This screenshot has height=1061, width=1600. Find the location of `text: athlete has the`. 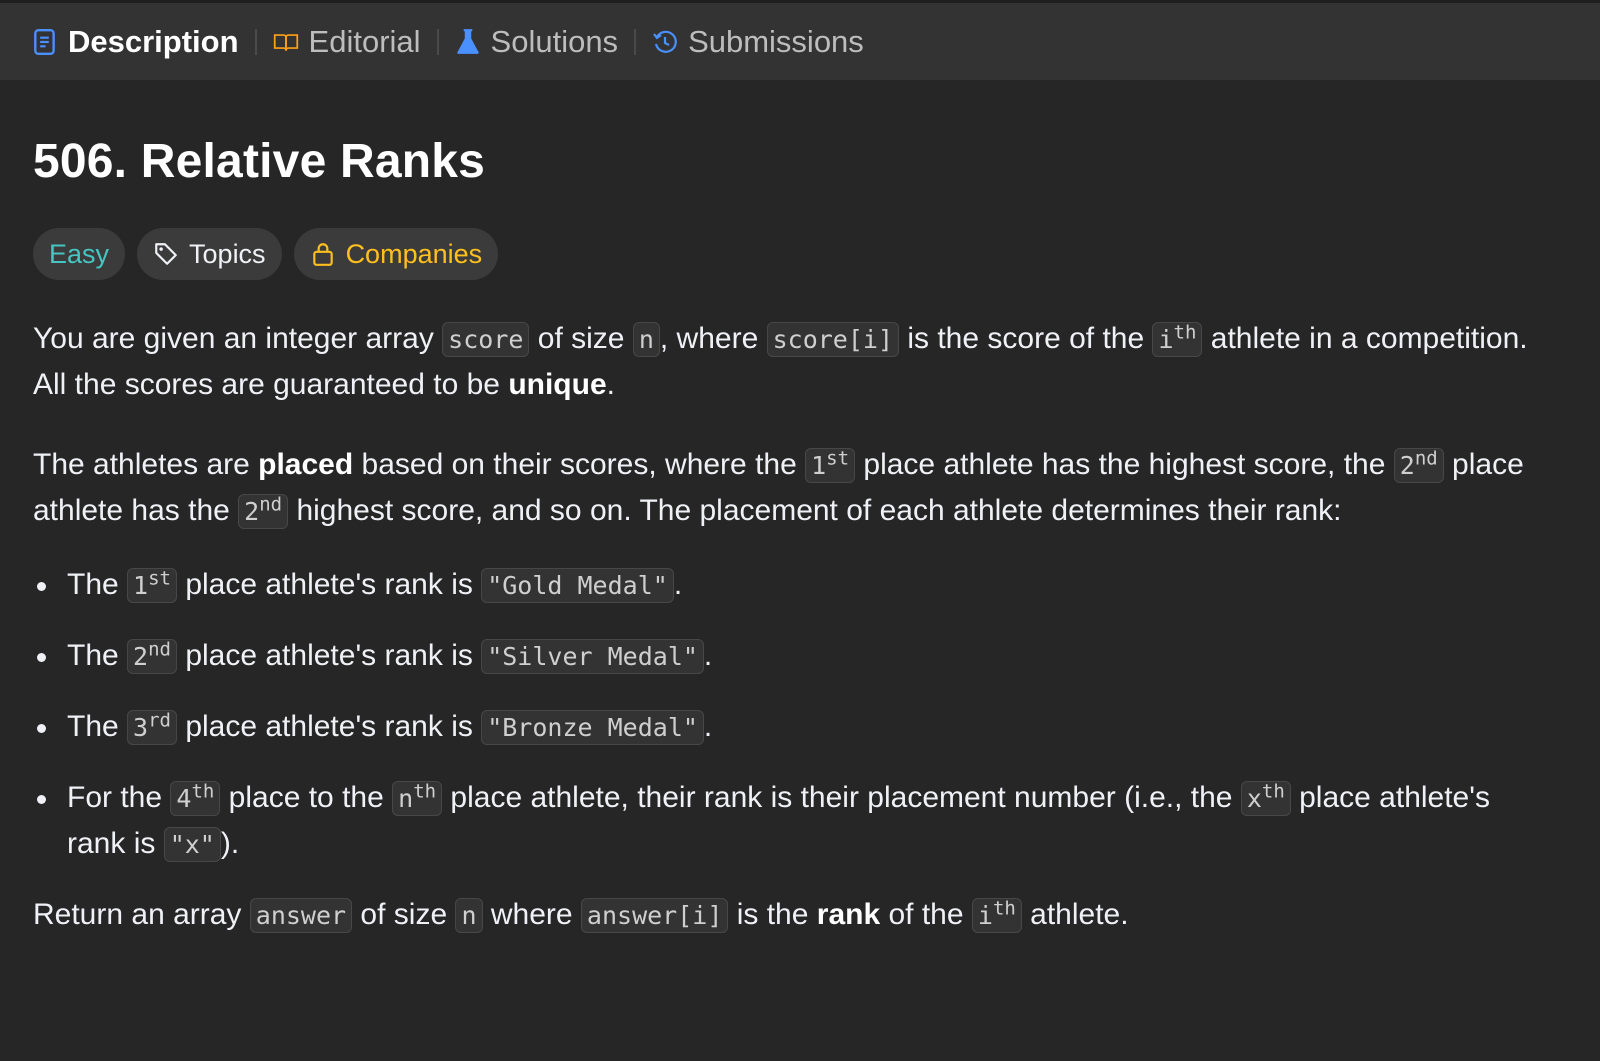

text: athlete has the is located at coordinates (136, 510).